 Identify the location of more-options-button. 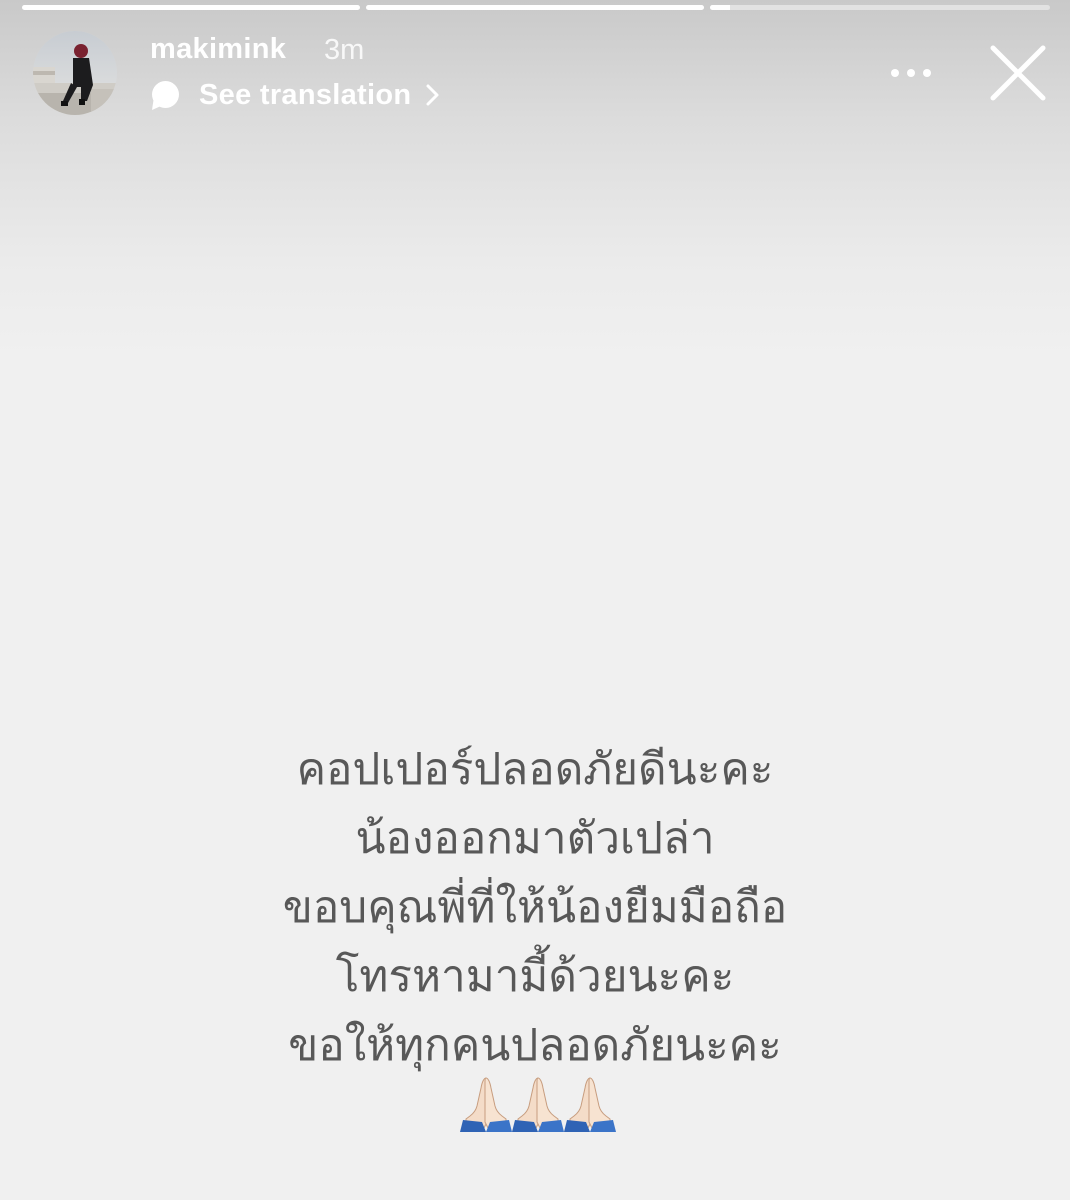
(912, 73).